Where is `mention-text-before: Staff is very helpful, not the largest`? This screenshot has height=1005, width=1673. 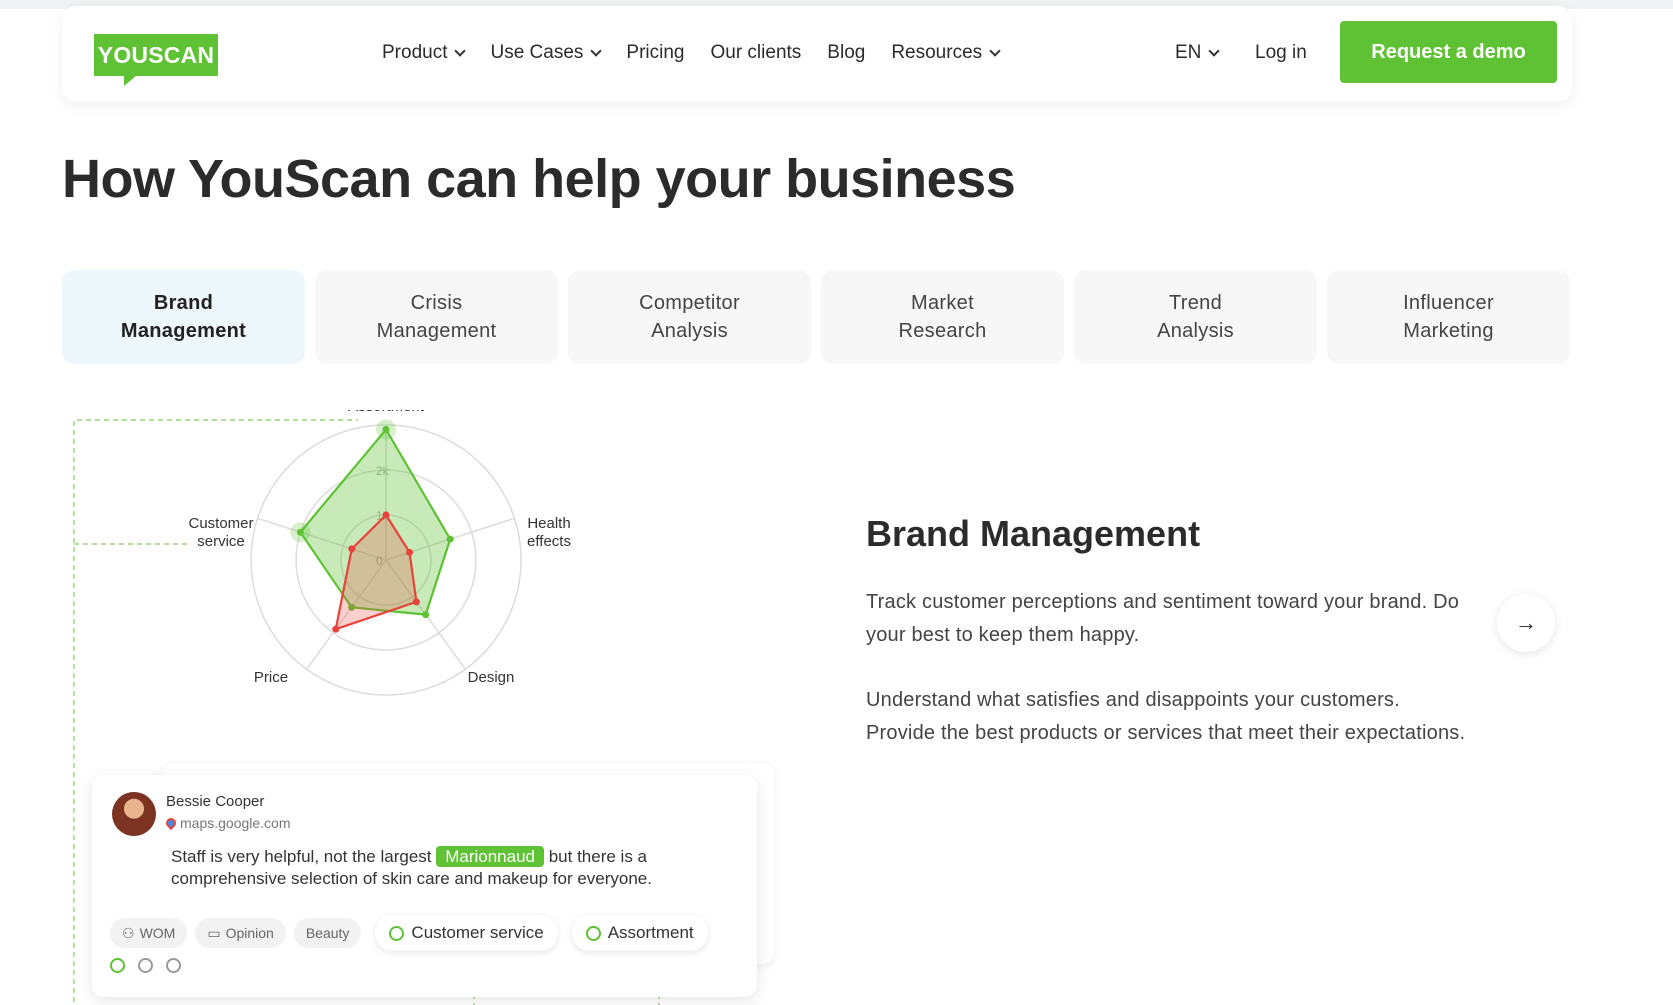 mention-text-before: Staff is very helpful, not the largest is located at coordinates (304, 856).